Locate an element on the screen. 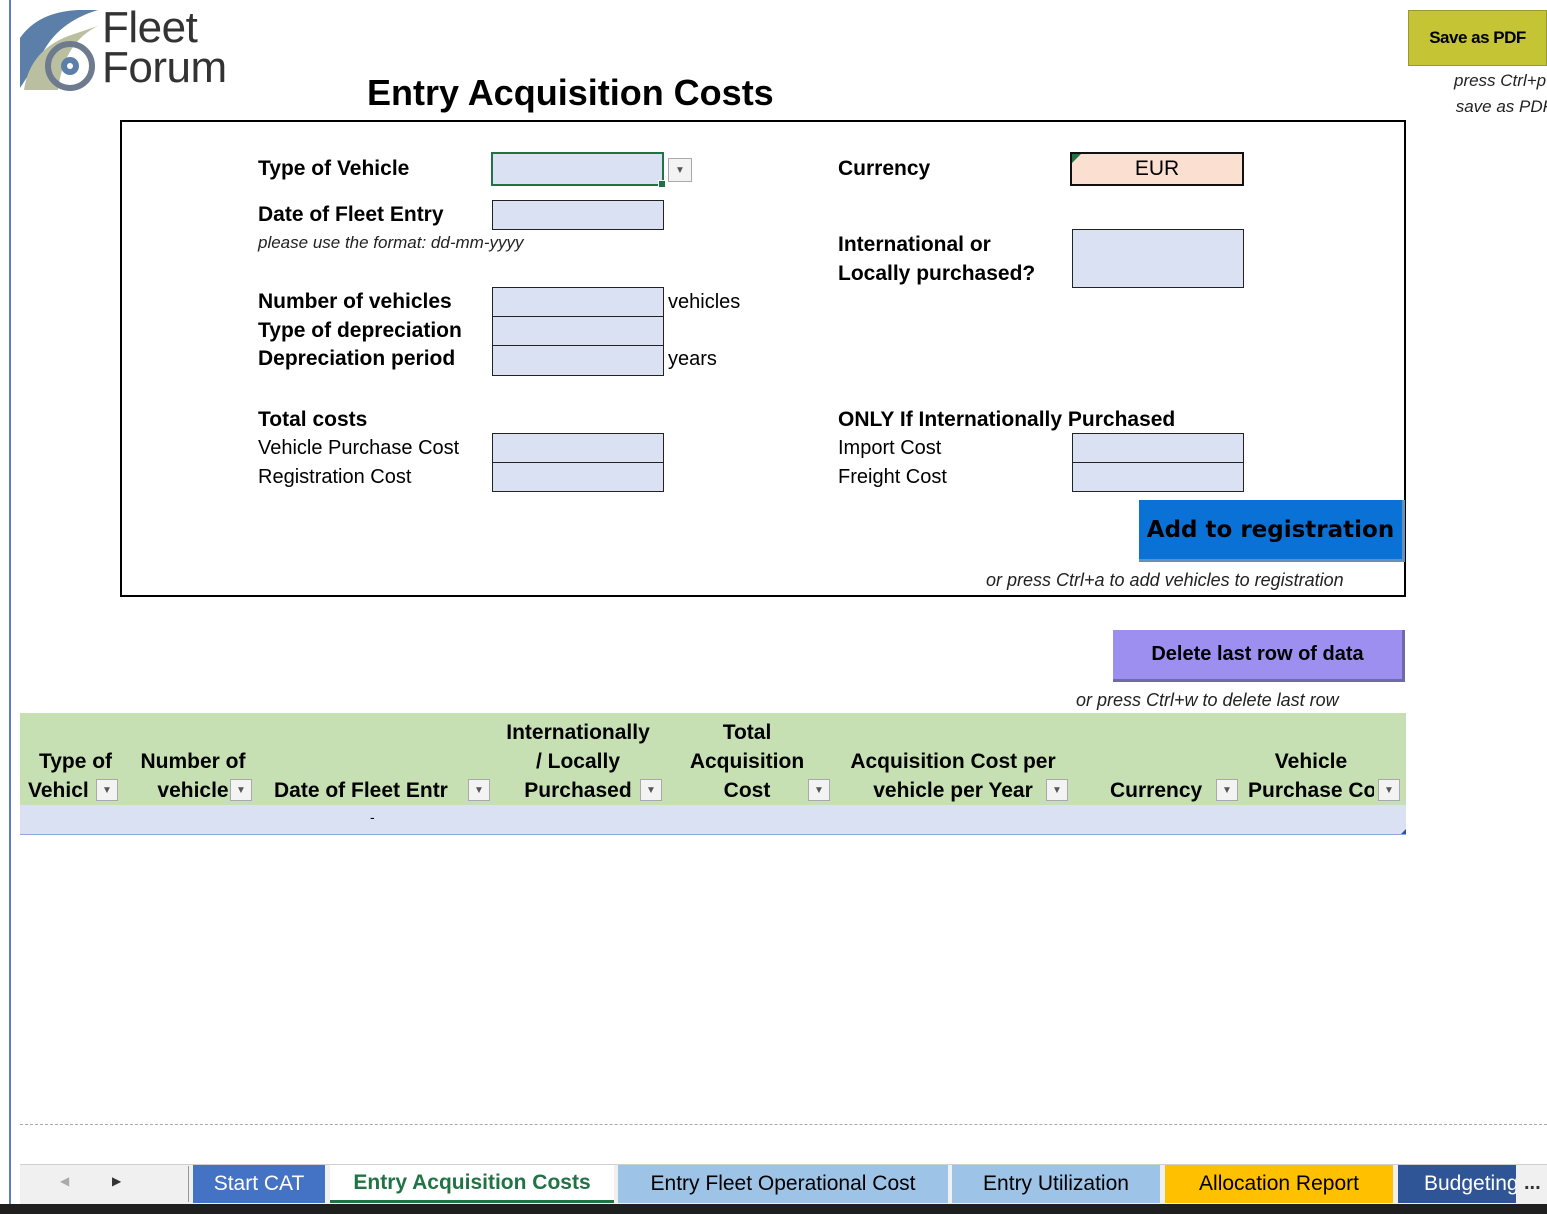 This screenshot has width=1547, height=1214. logo-line-1: Fleet is located at coordinates (150, 27).